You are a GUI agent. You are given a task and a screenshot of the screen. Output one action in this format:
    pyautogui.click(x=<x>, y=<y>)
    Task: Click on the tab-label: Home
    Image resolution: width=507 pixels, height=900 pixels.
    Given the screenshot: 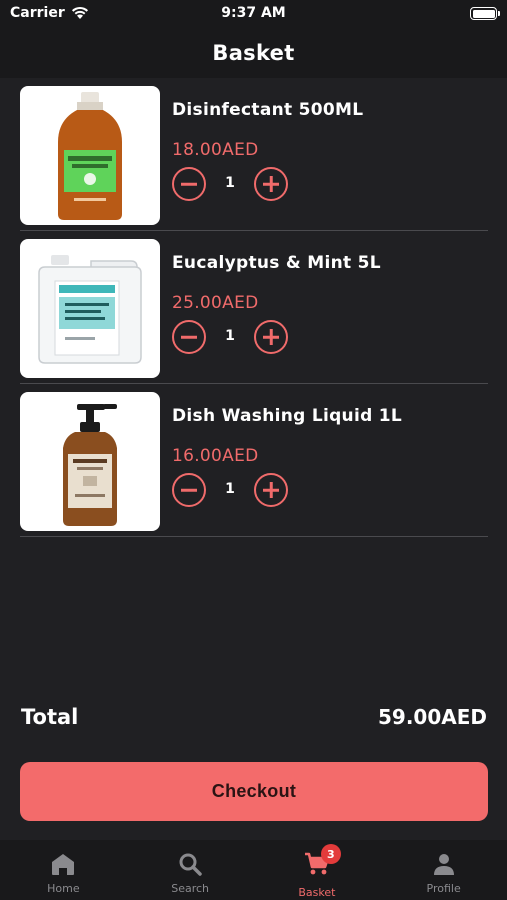 What is the action you would take?
    pyautogui.click(x=63, y=888)
    